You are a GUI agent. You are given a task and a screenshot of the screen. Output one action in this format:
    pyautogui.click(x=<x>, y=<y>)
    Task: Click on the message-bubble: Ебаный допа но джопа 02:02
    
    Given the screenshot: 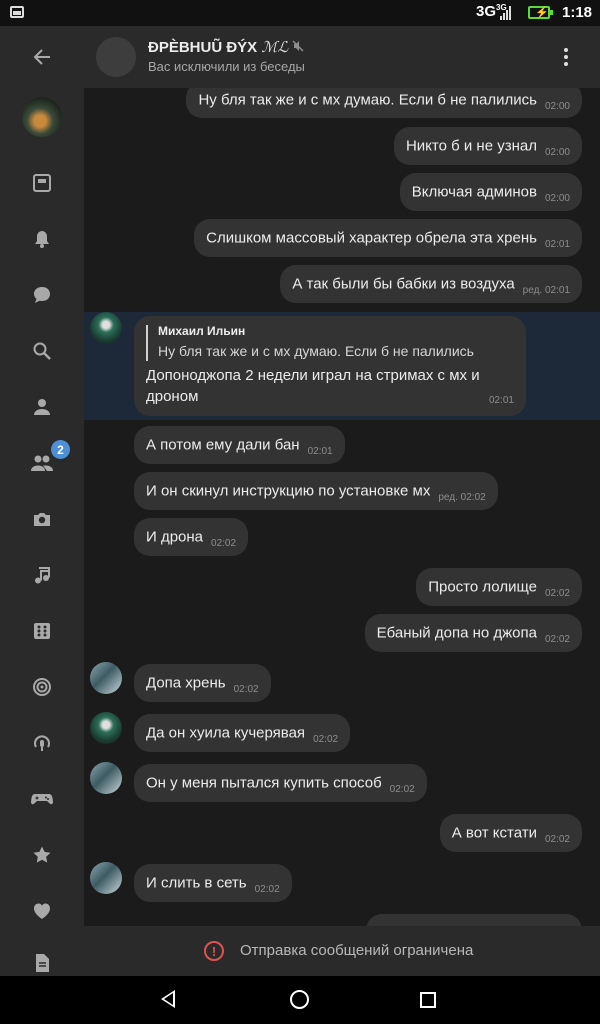 What is the action you would take?
    pyautogui.click(x=473, y=633)
    